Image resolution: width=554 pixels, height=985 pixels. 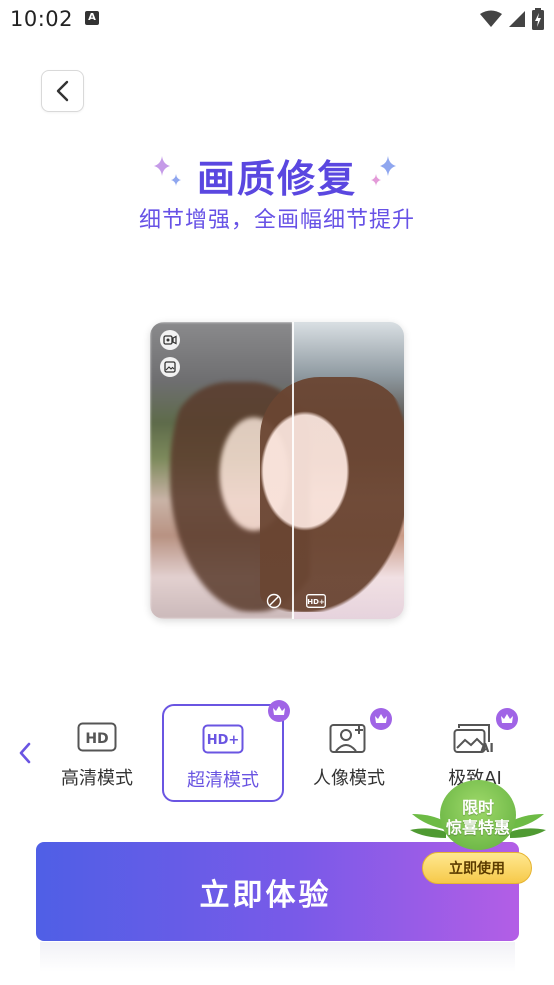 I want to click on promo-badge: 限时 惊喜特惠 立即使用, so click(x=478, y=831).